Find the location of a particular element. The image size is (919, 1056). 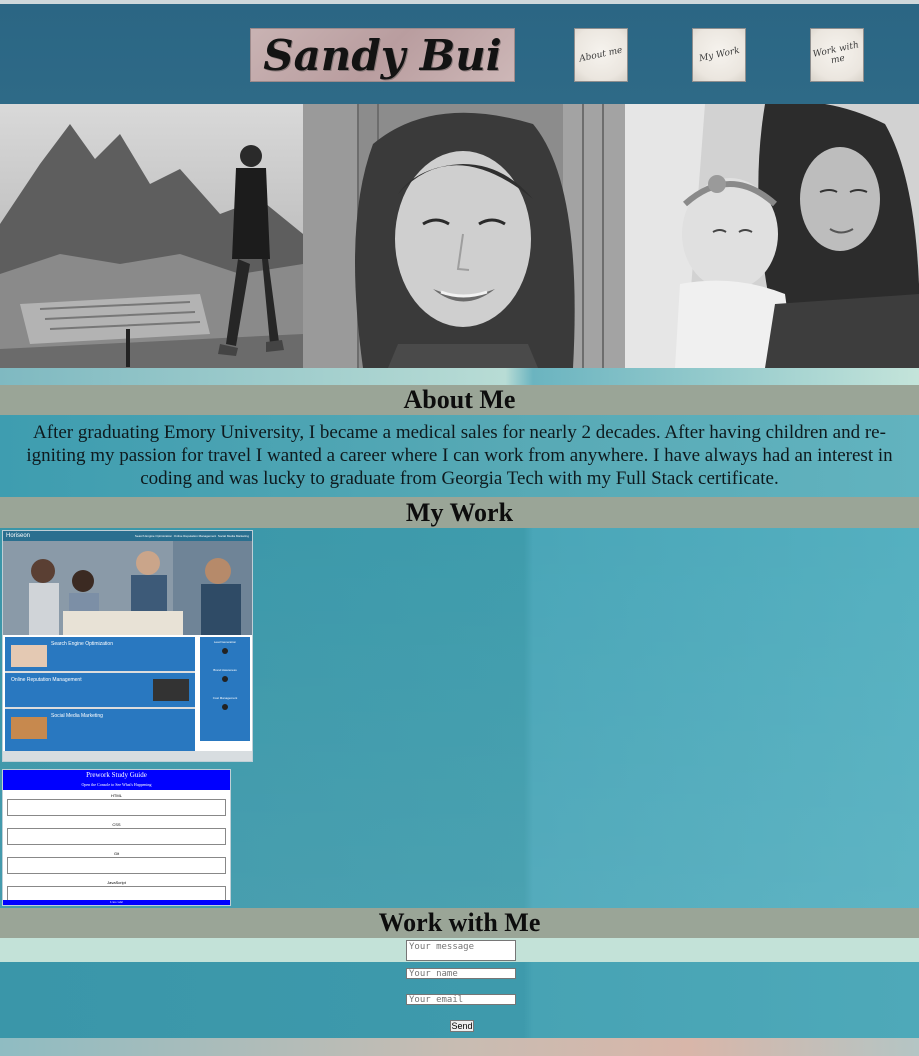

decorative-band is located at coordinates (459, 376).